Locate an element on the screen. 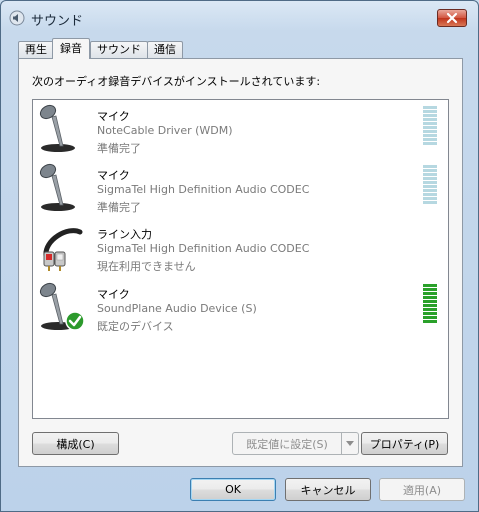 The height and width of the screenshot is (512, 479). apply-button: 適用(A) is located at coordinates (422, 489).